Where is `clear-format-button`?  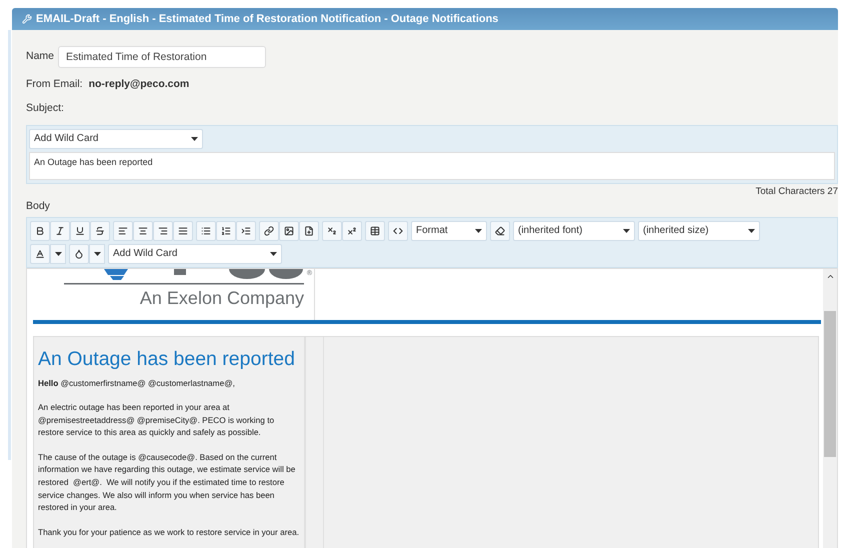 clear-format-button is located at coordinates (500, 230).